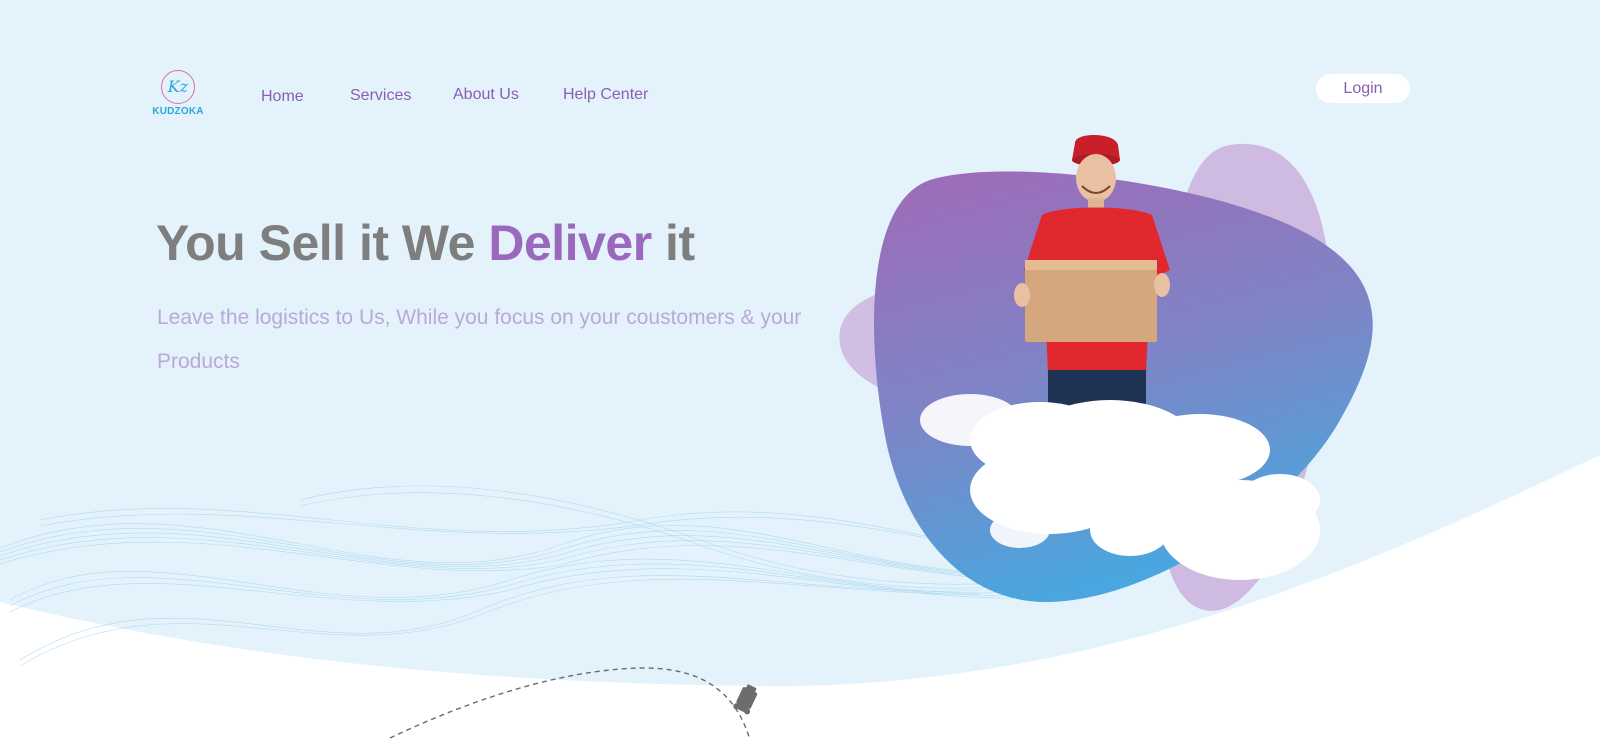 Image resolution: width=1600 pixels, height=754 pixels. I want to click on hero-title: You Sell it We Deliver it, so click(425, 243).